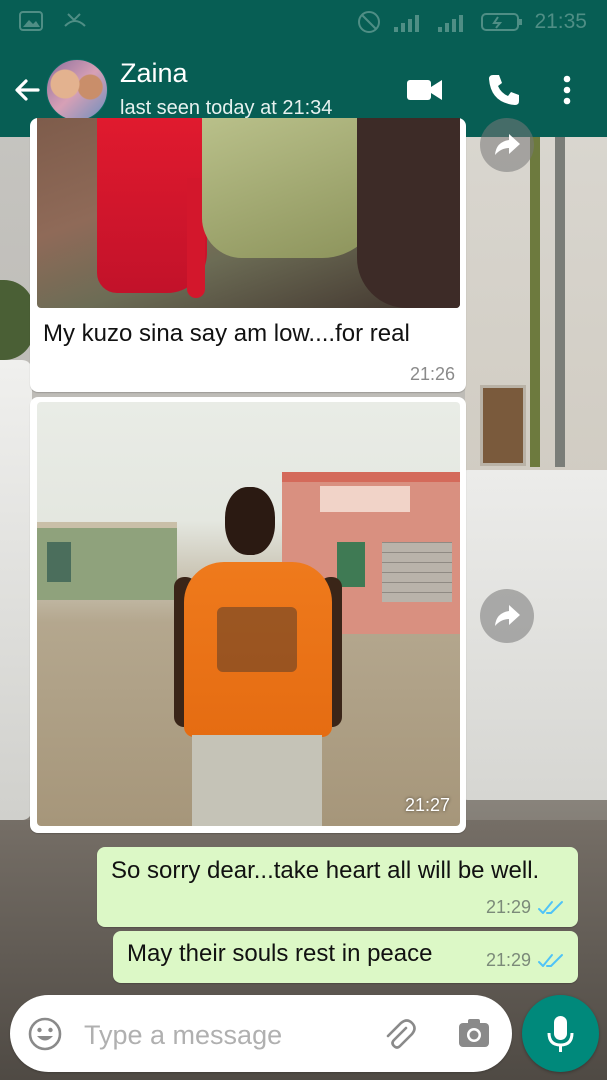 The image size is (607, 1080). What do you see at coordinates (425, 90) in the screenshot?
I see `video-camera-icon` at bounding box center [425, 90].